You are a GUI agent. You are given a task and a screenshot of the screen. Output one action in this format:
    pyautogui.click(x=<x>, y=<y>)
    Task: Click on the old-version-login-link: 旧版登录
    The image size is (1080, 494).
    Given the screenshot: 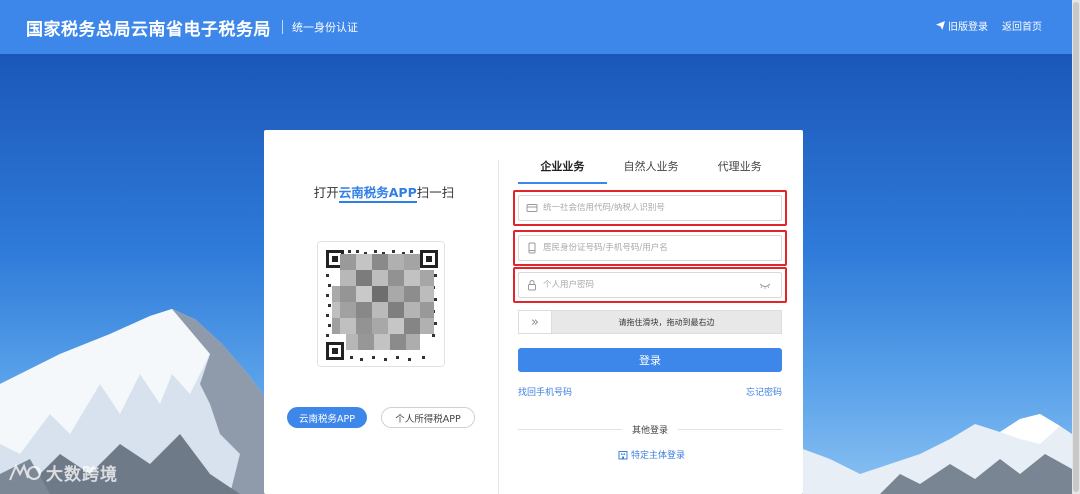 What is the action you would take?
    pyautogui.click(x=962, y=25)
    